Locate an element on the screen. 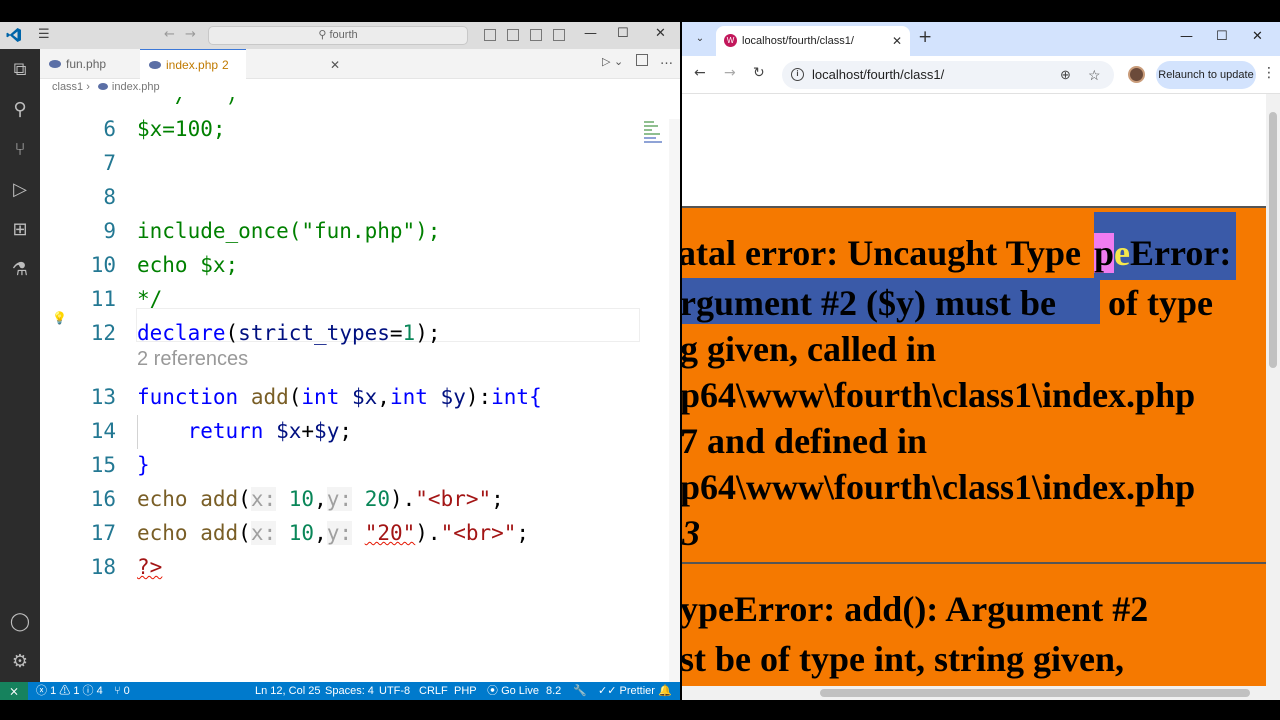 The image size is (1280, 720). tab-search-icon: ⌄ is located at coordinates (700, 39).